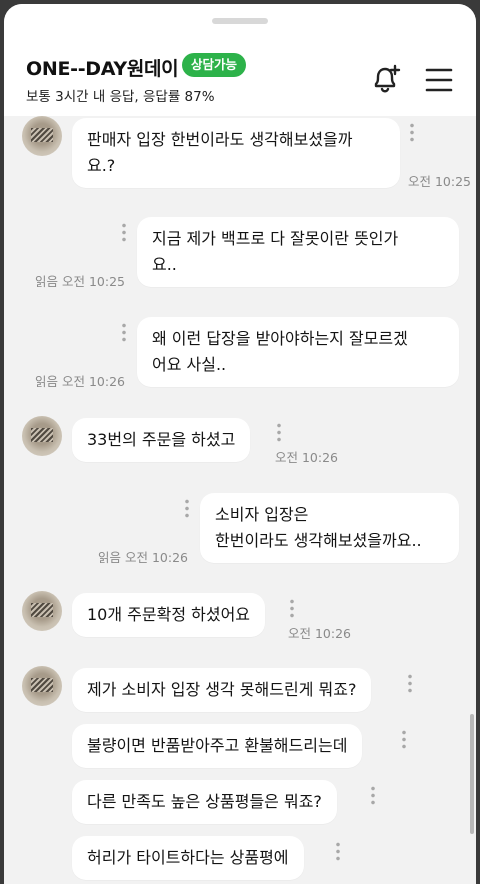 The width and height of the screenshot is (480, 884). What do you see at coordinates (386, 80) in the screenshot?
I see `bell-plus-icon` at bounding box center [386, 80].